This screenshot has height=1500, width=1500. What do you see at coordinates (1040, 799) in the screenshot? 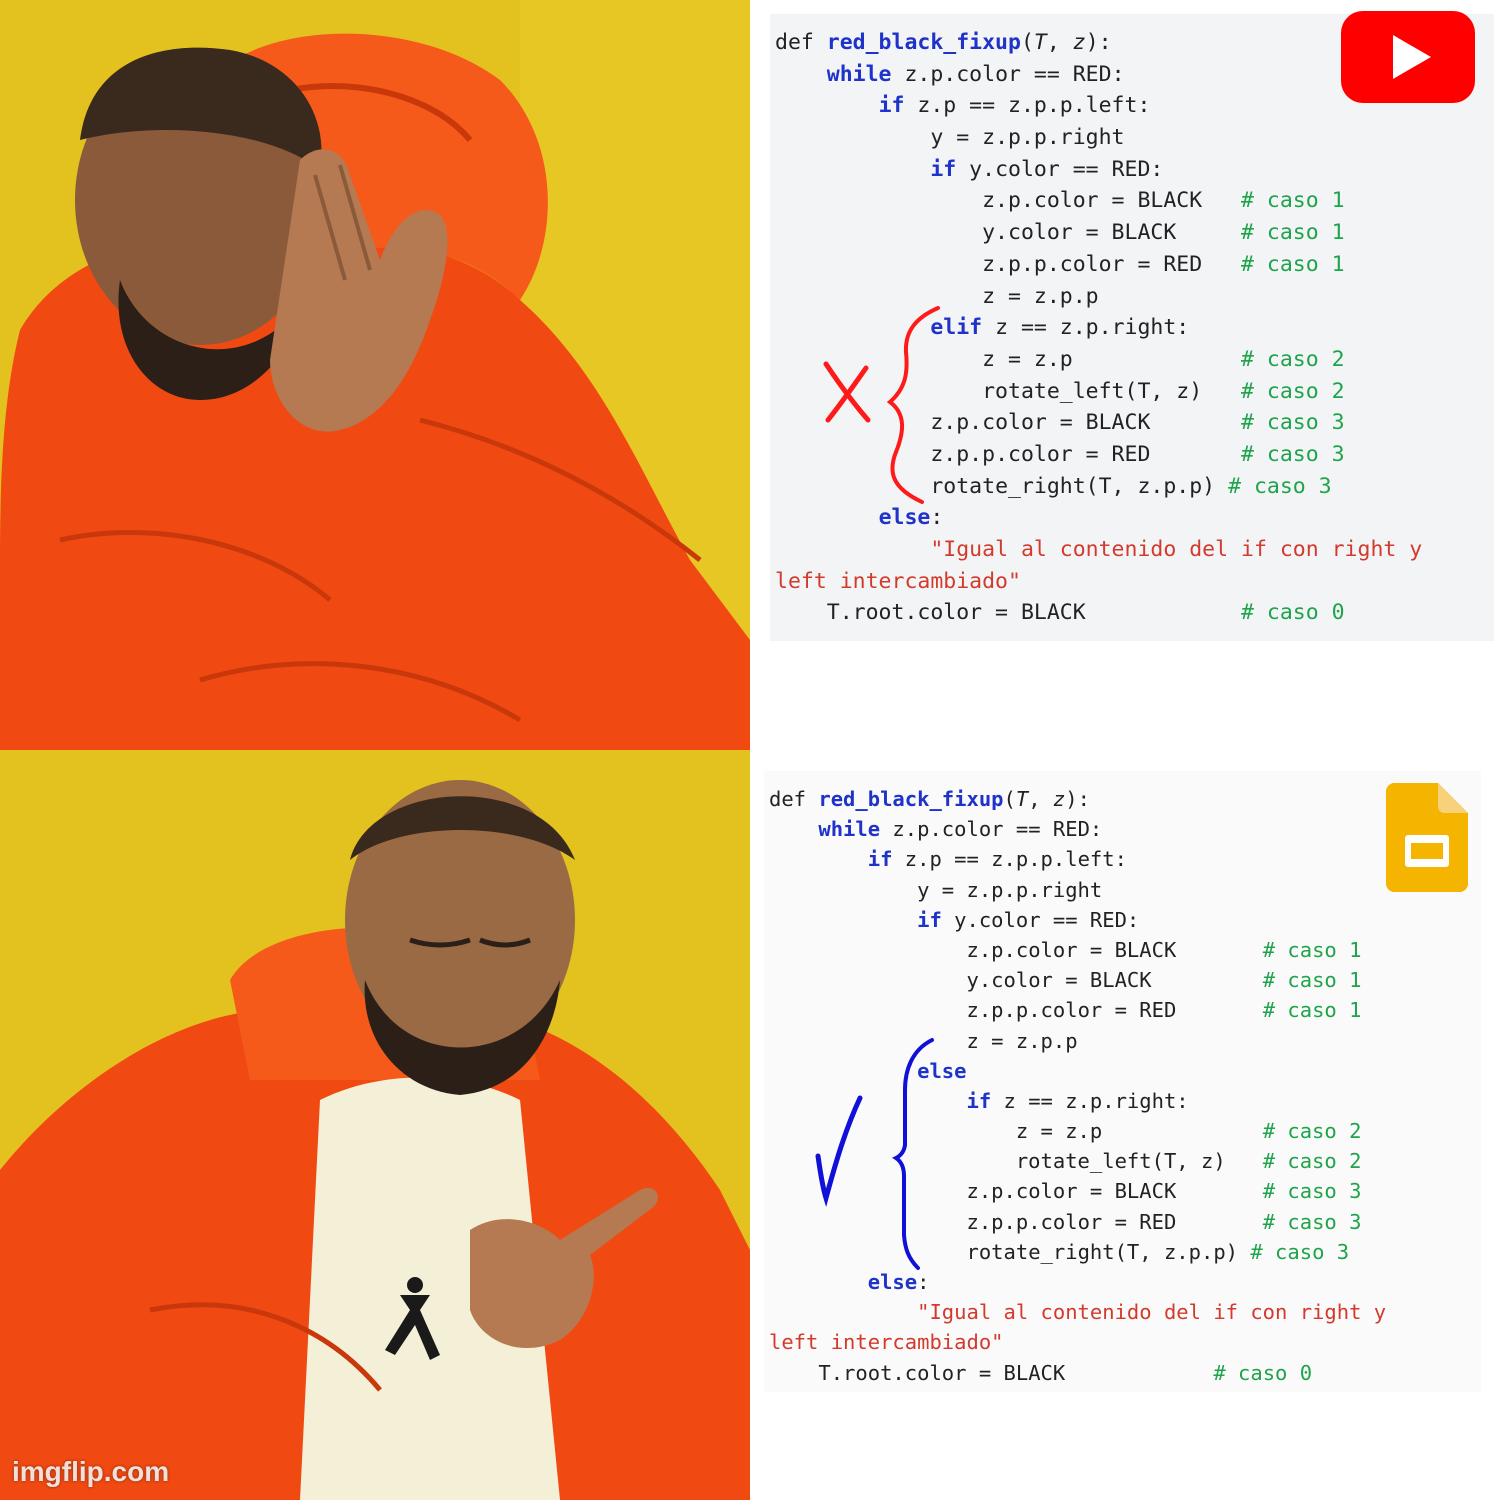
I see `code-token: ,` at bounding box center [1040, 799].